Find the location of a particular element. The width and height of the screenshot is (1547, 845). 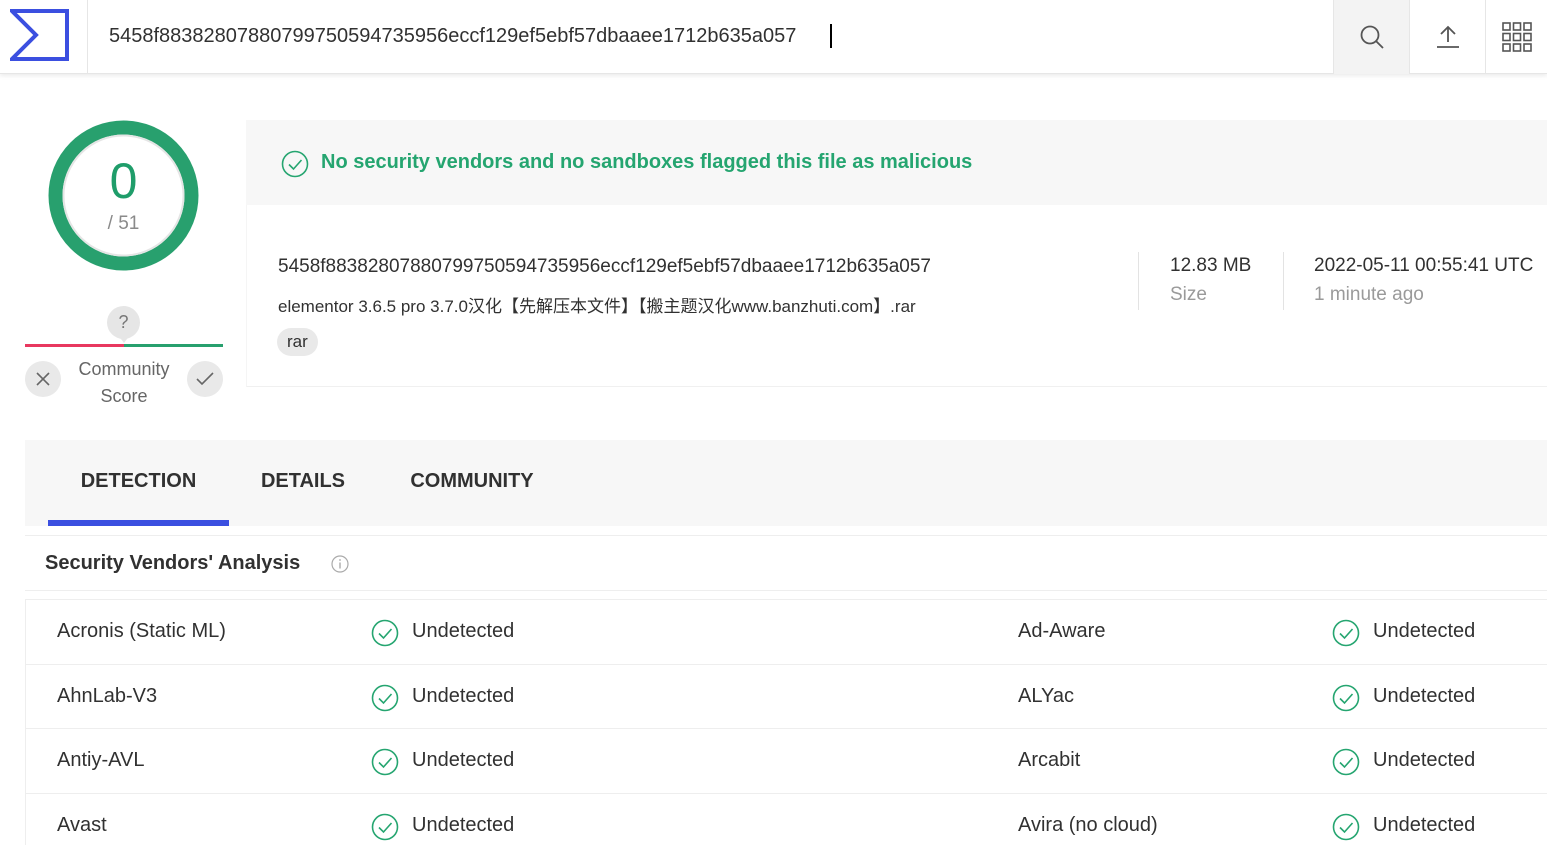

vendor-name: Ad-Aware is located at coordinates (1062, 631).